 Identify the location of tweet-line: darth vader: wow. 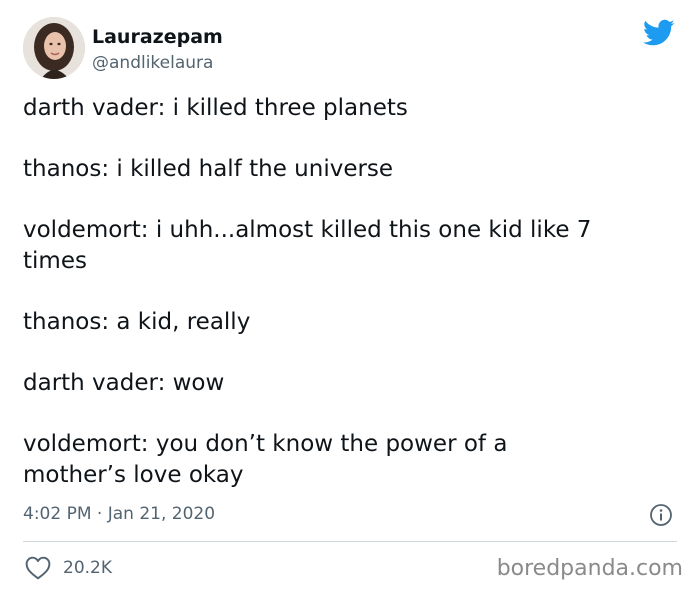
(124, 383).